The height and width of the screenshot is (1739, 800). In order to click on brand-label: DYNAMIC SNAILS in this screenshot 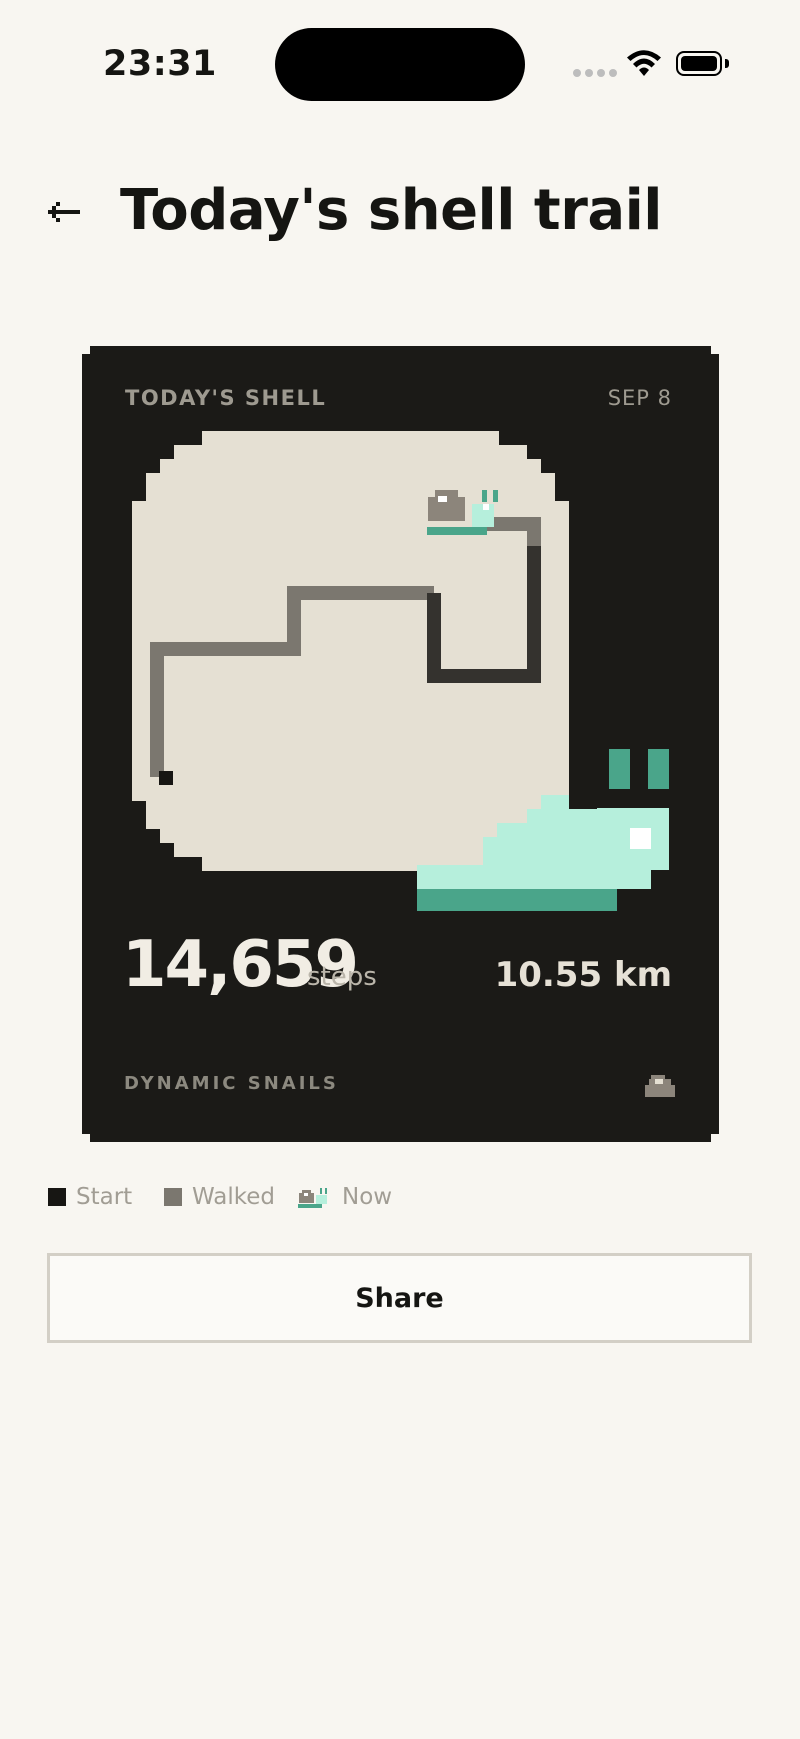, I will do `click(231, 1083)`.